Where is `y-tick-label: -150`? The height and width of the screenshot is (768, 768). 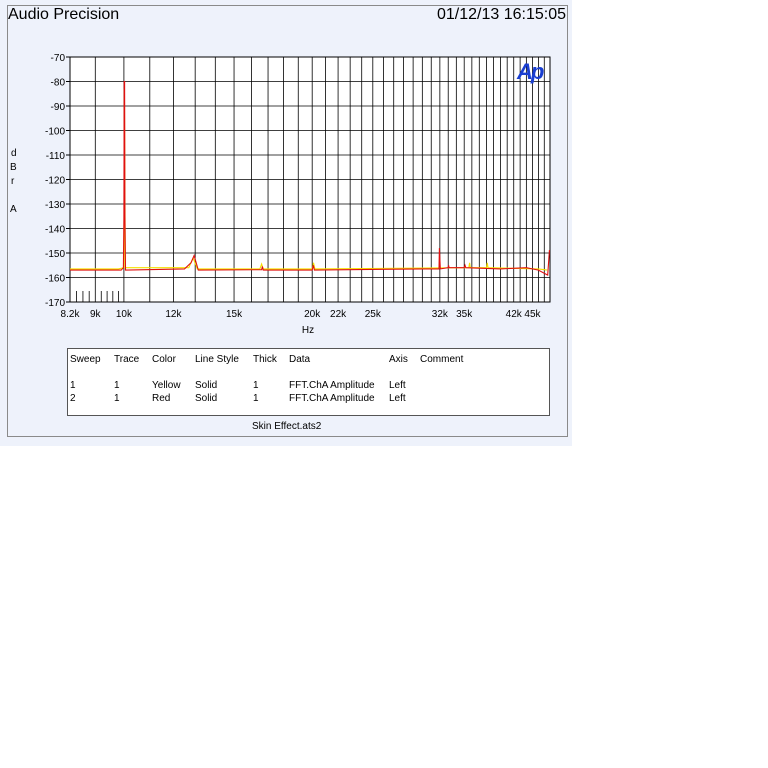 y-tick-label: -150 is located at coordinates (55, 254).